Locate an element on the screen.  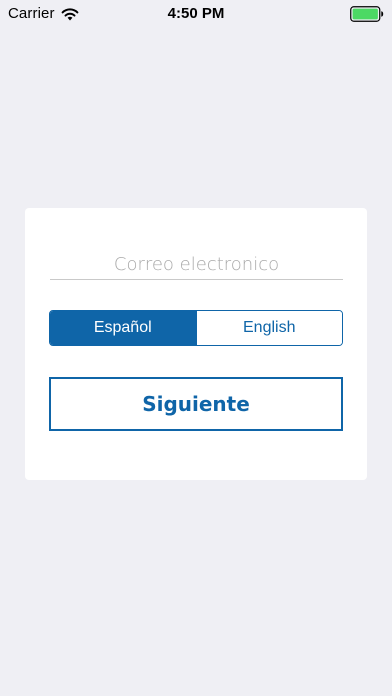
language-selector: Español English is located at coordinates (196, 328).